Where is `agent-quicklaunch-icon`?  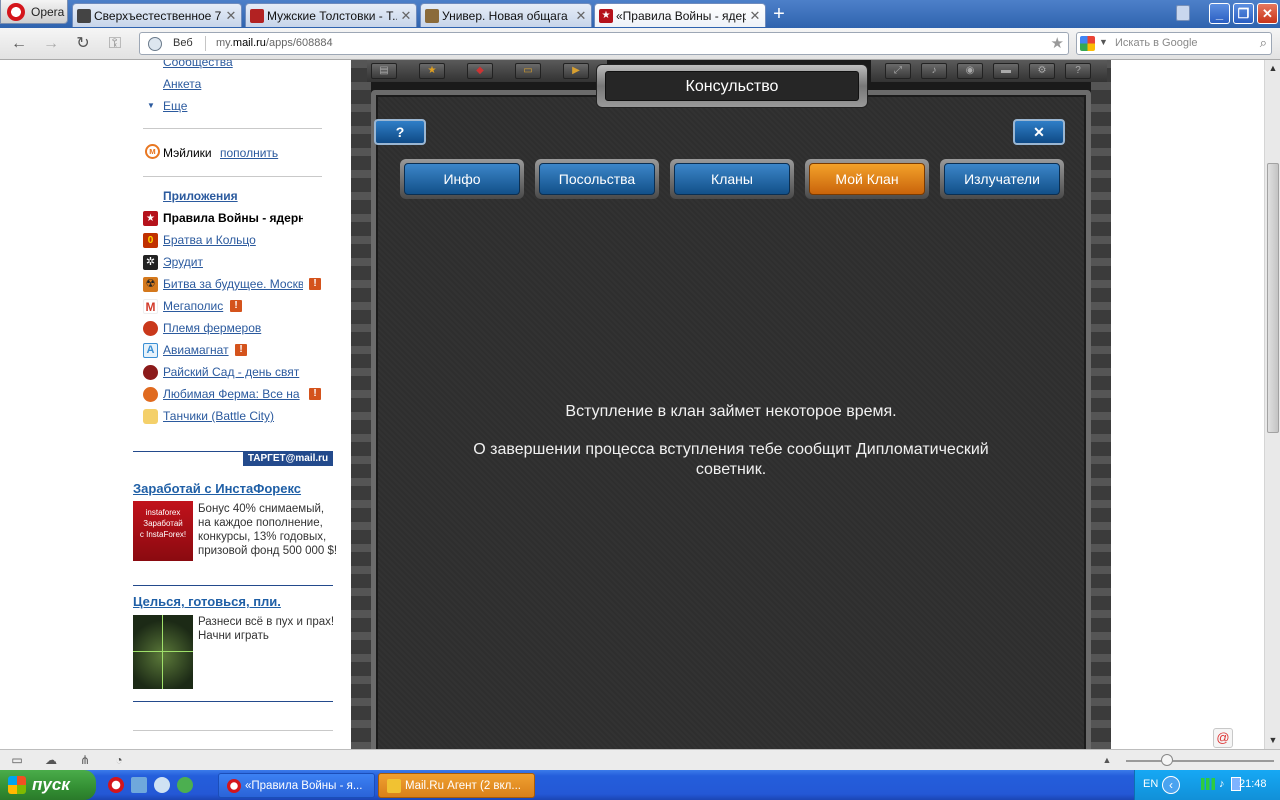 agent-quicklaunch-icon is located at coordinates (185, 785).